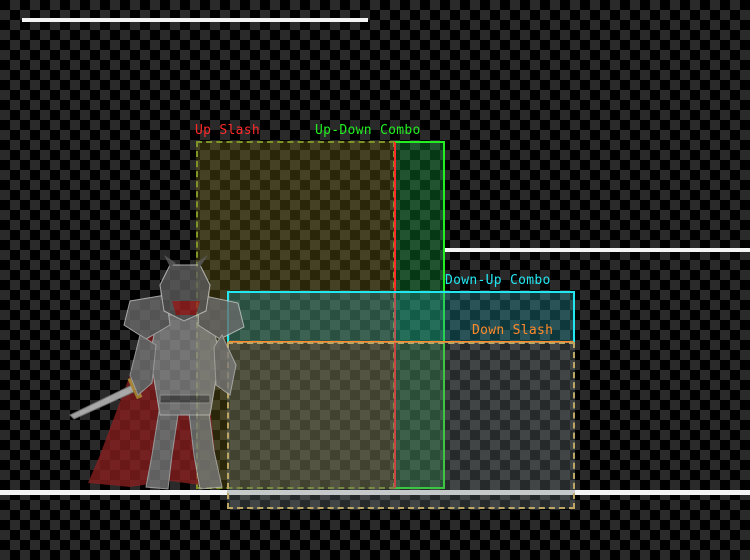  What do you see at coordinates (186, 308) in the screenshot?
I see `scarf` at bounding box center [186, 308].